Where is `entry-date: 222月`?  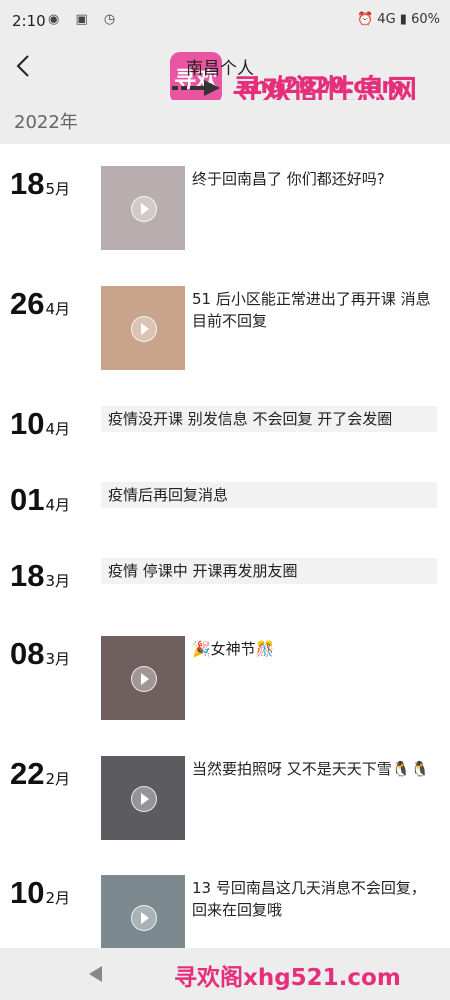
entry-date: 222月 is located at coordinates (40, 776).